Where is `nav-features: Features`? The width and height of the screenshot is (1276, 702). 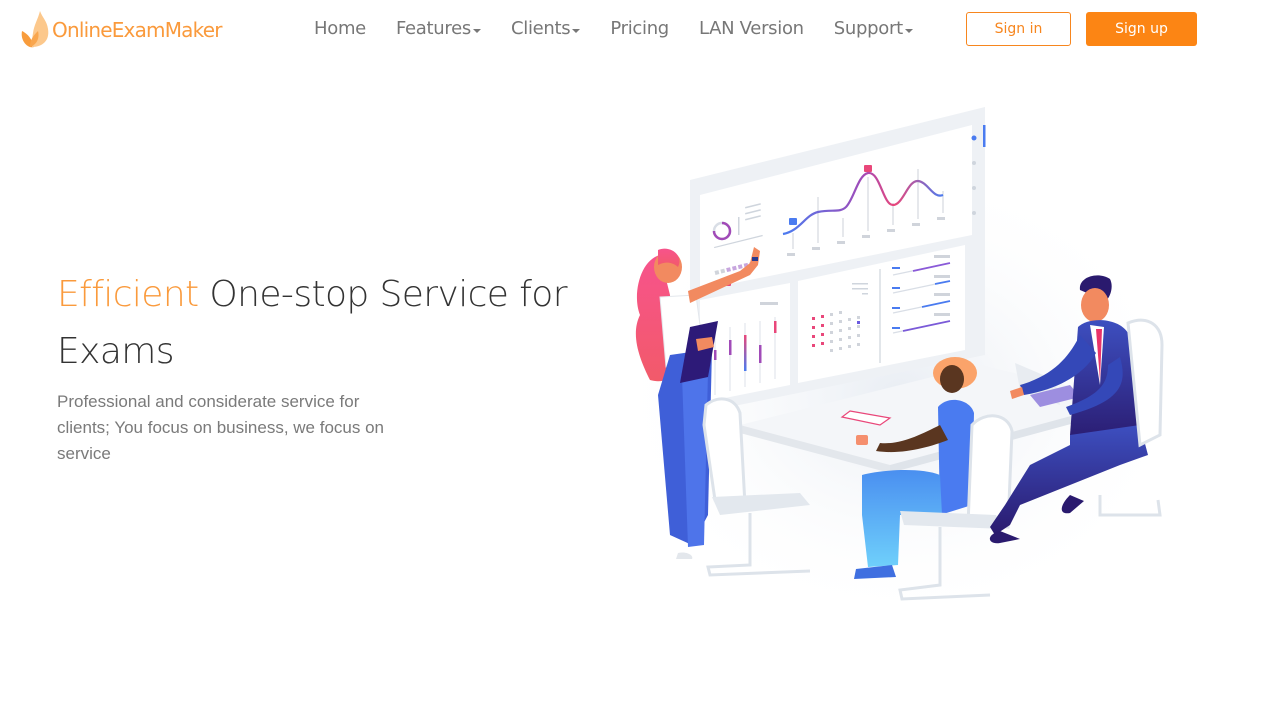 nav-features: Features is located at coordinates (438, 28).